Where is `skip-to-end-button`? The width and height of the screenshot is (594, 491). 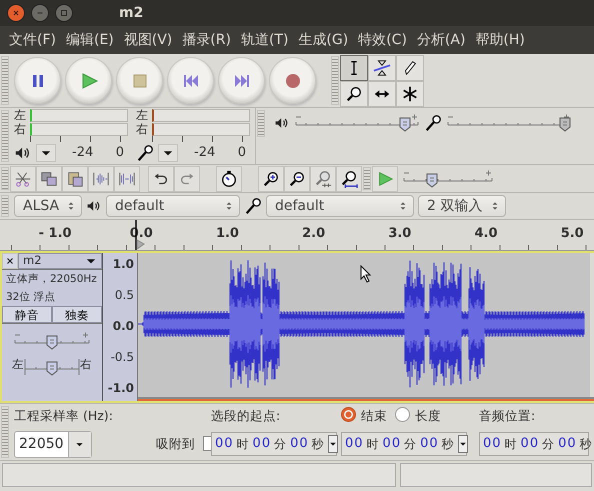 skip-to-end-button is located at coordinates (241, 80).